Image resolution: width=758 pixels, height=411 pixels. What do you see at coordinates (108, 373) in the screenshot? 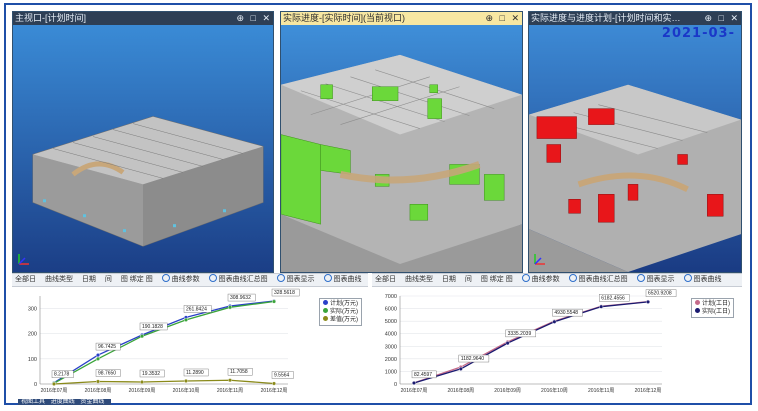
I see `data-label: 98.7650` at bounding box center [108, 373].